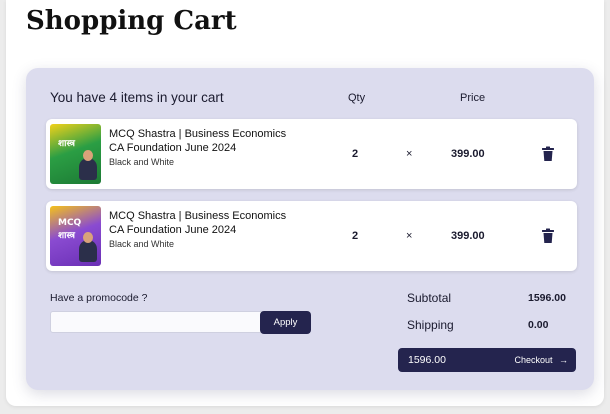 This screenshot has height=414, width=610. What do you see at coordinates (75, 154) in the screenshot?
I see `product-thumbnail: शास्त्र` at bounding box center [75, 154].